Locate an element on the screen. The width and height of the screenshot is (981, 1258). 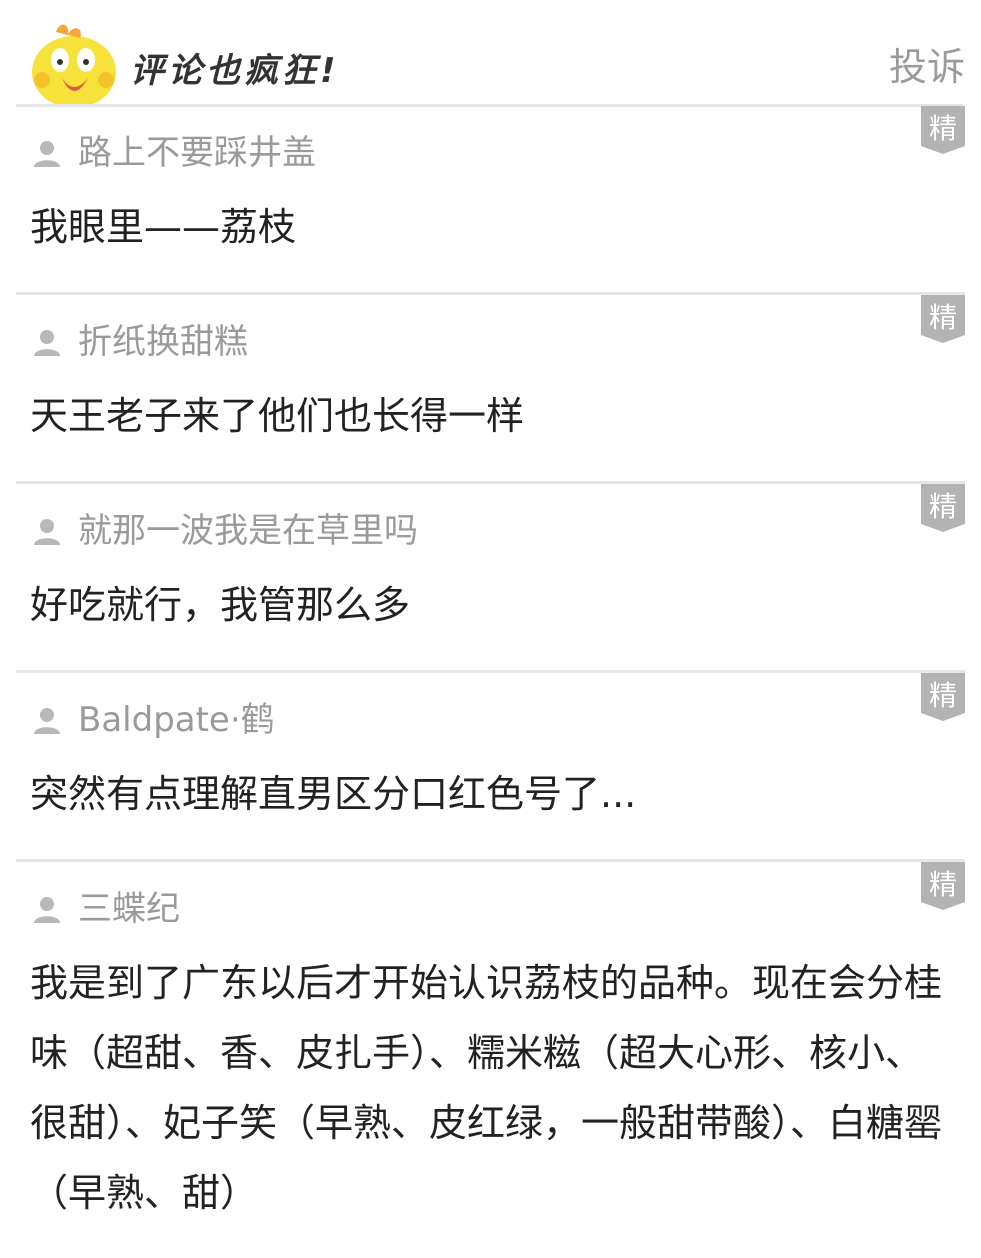
comment-username: Baldpate·鹤 is located at coordinates (176, 720).